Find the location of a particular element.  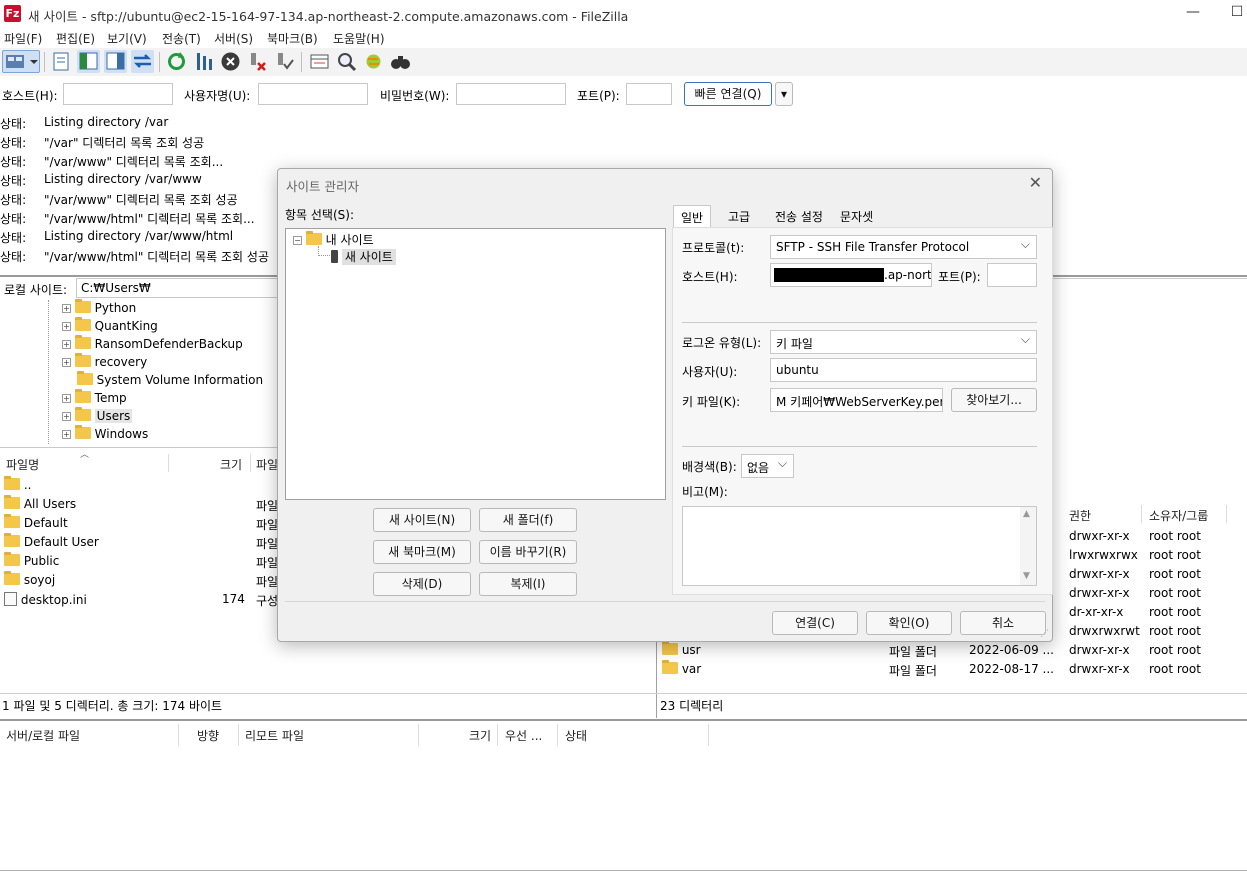

column-header-owner: 소유자/그룹 is located at coordinates (1178, 515).